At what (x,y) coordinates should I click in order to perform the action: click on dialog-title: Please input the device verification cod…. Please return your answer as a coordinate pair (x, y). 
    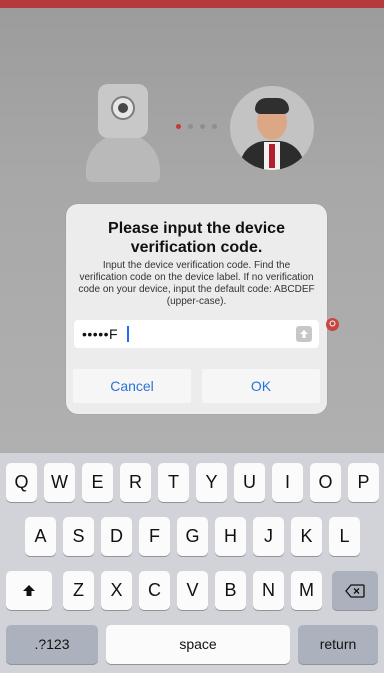
    Looking at the image, I should click on (196, 238).